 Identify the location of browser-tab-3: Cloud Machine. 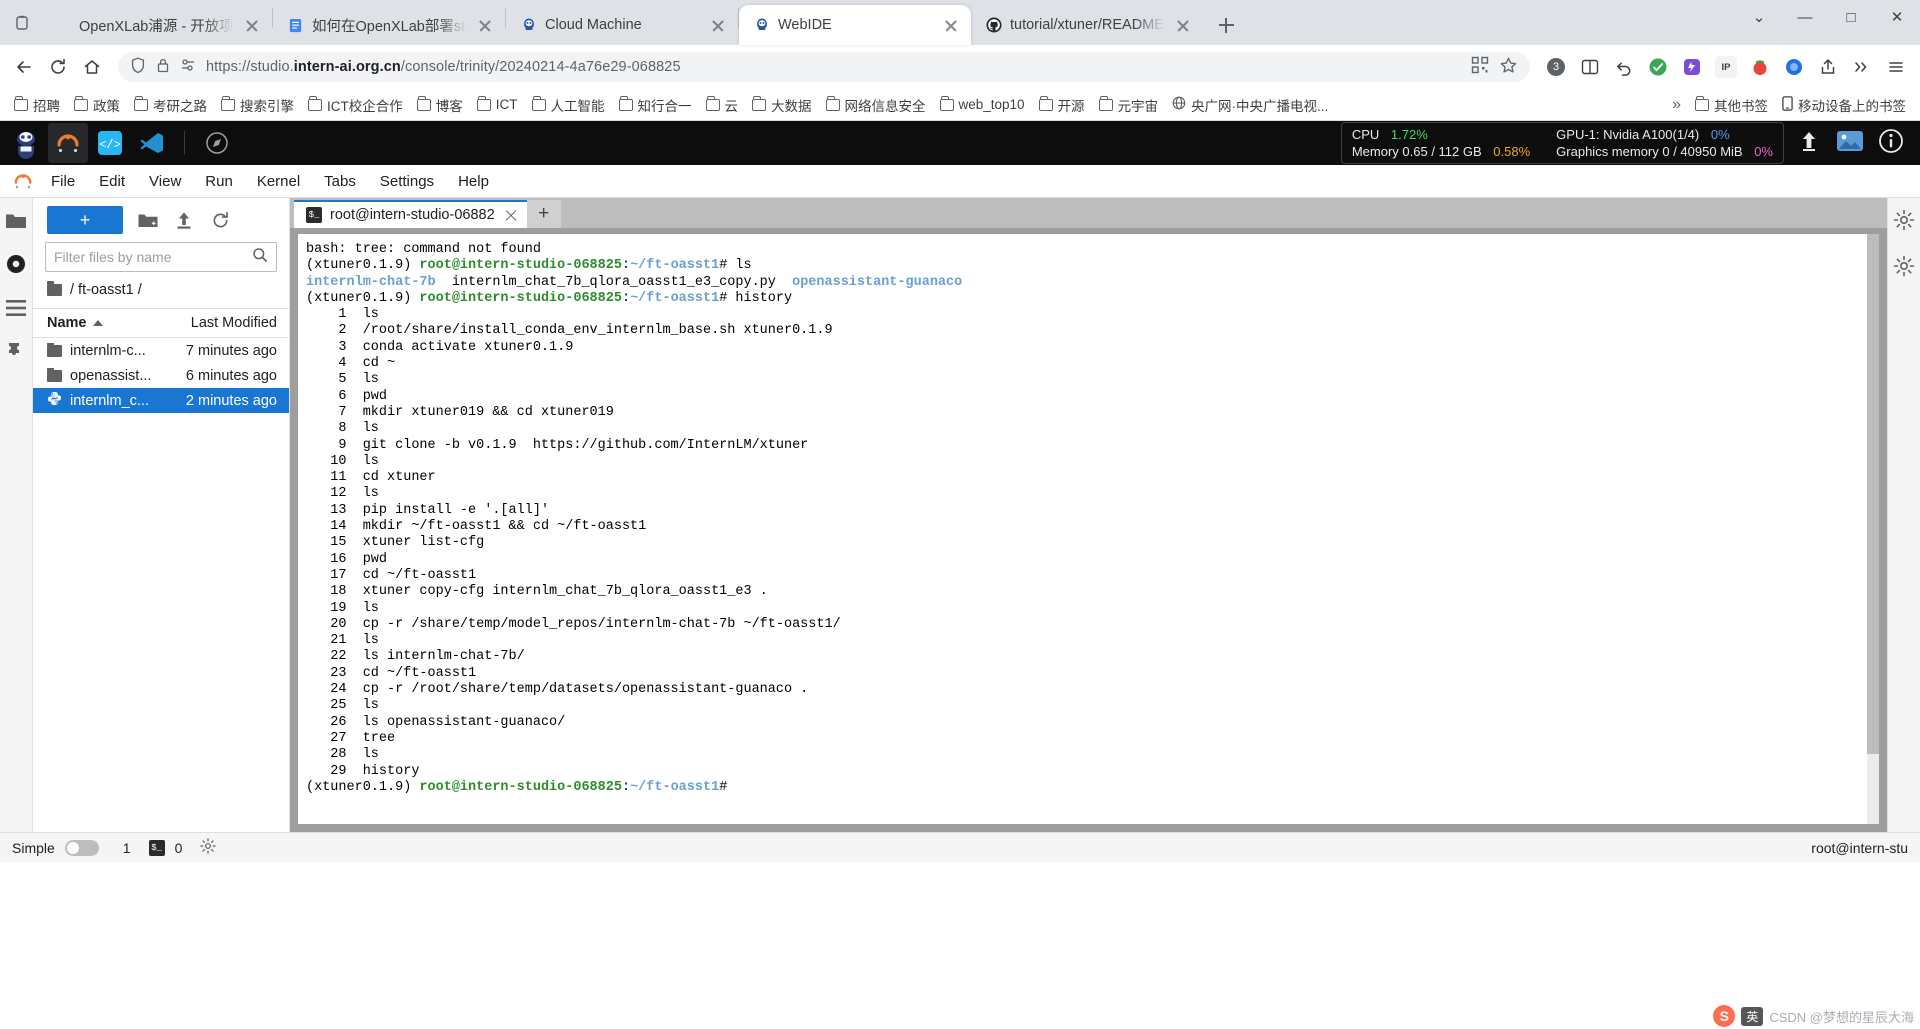
(622, 25).